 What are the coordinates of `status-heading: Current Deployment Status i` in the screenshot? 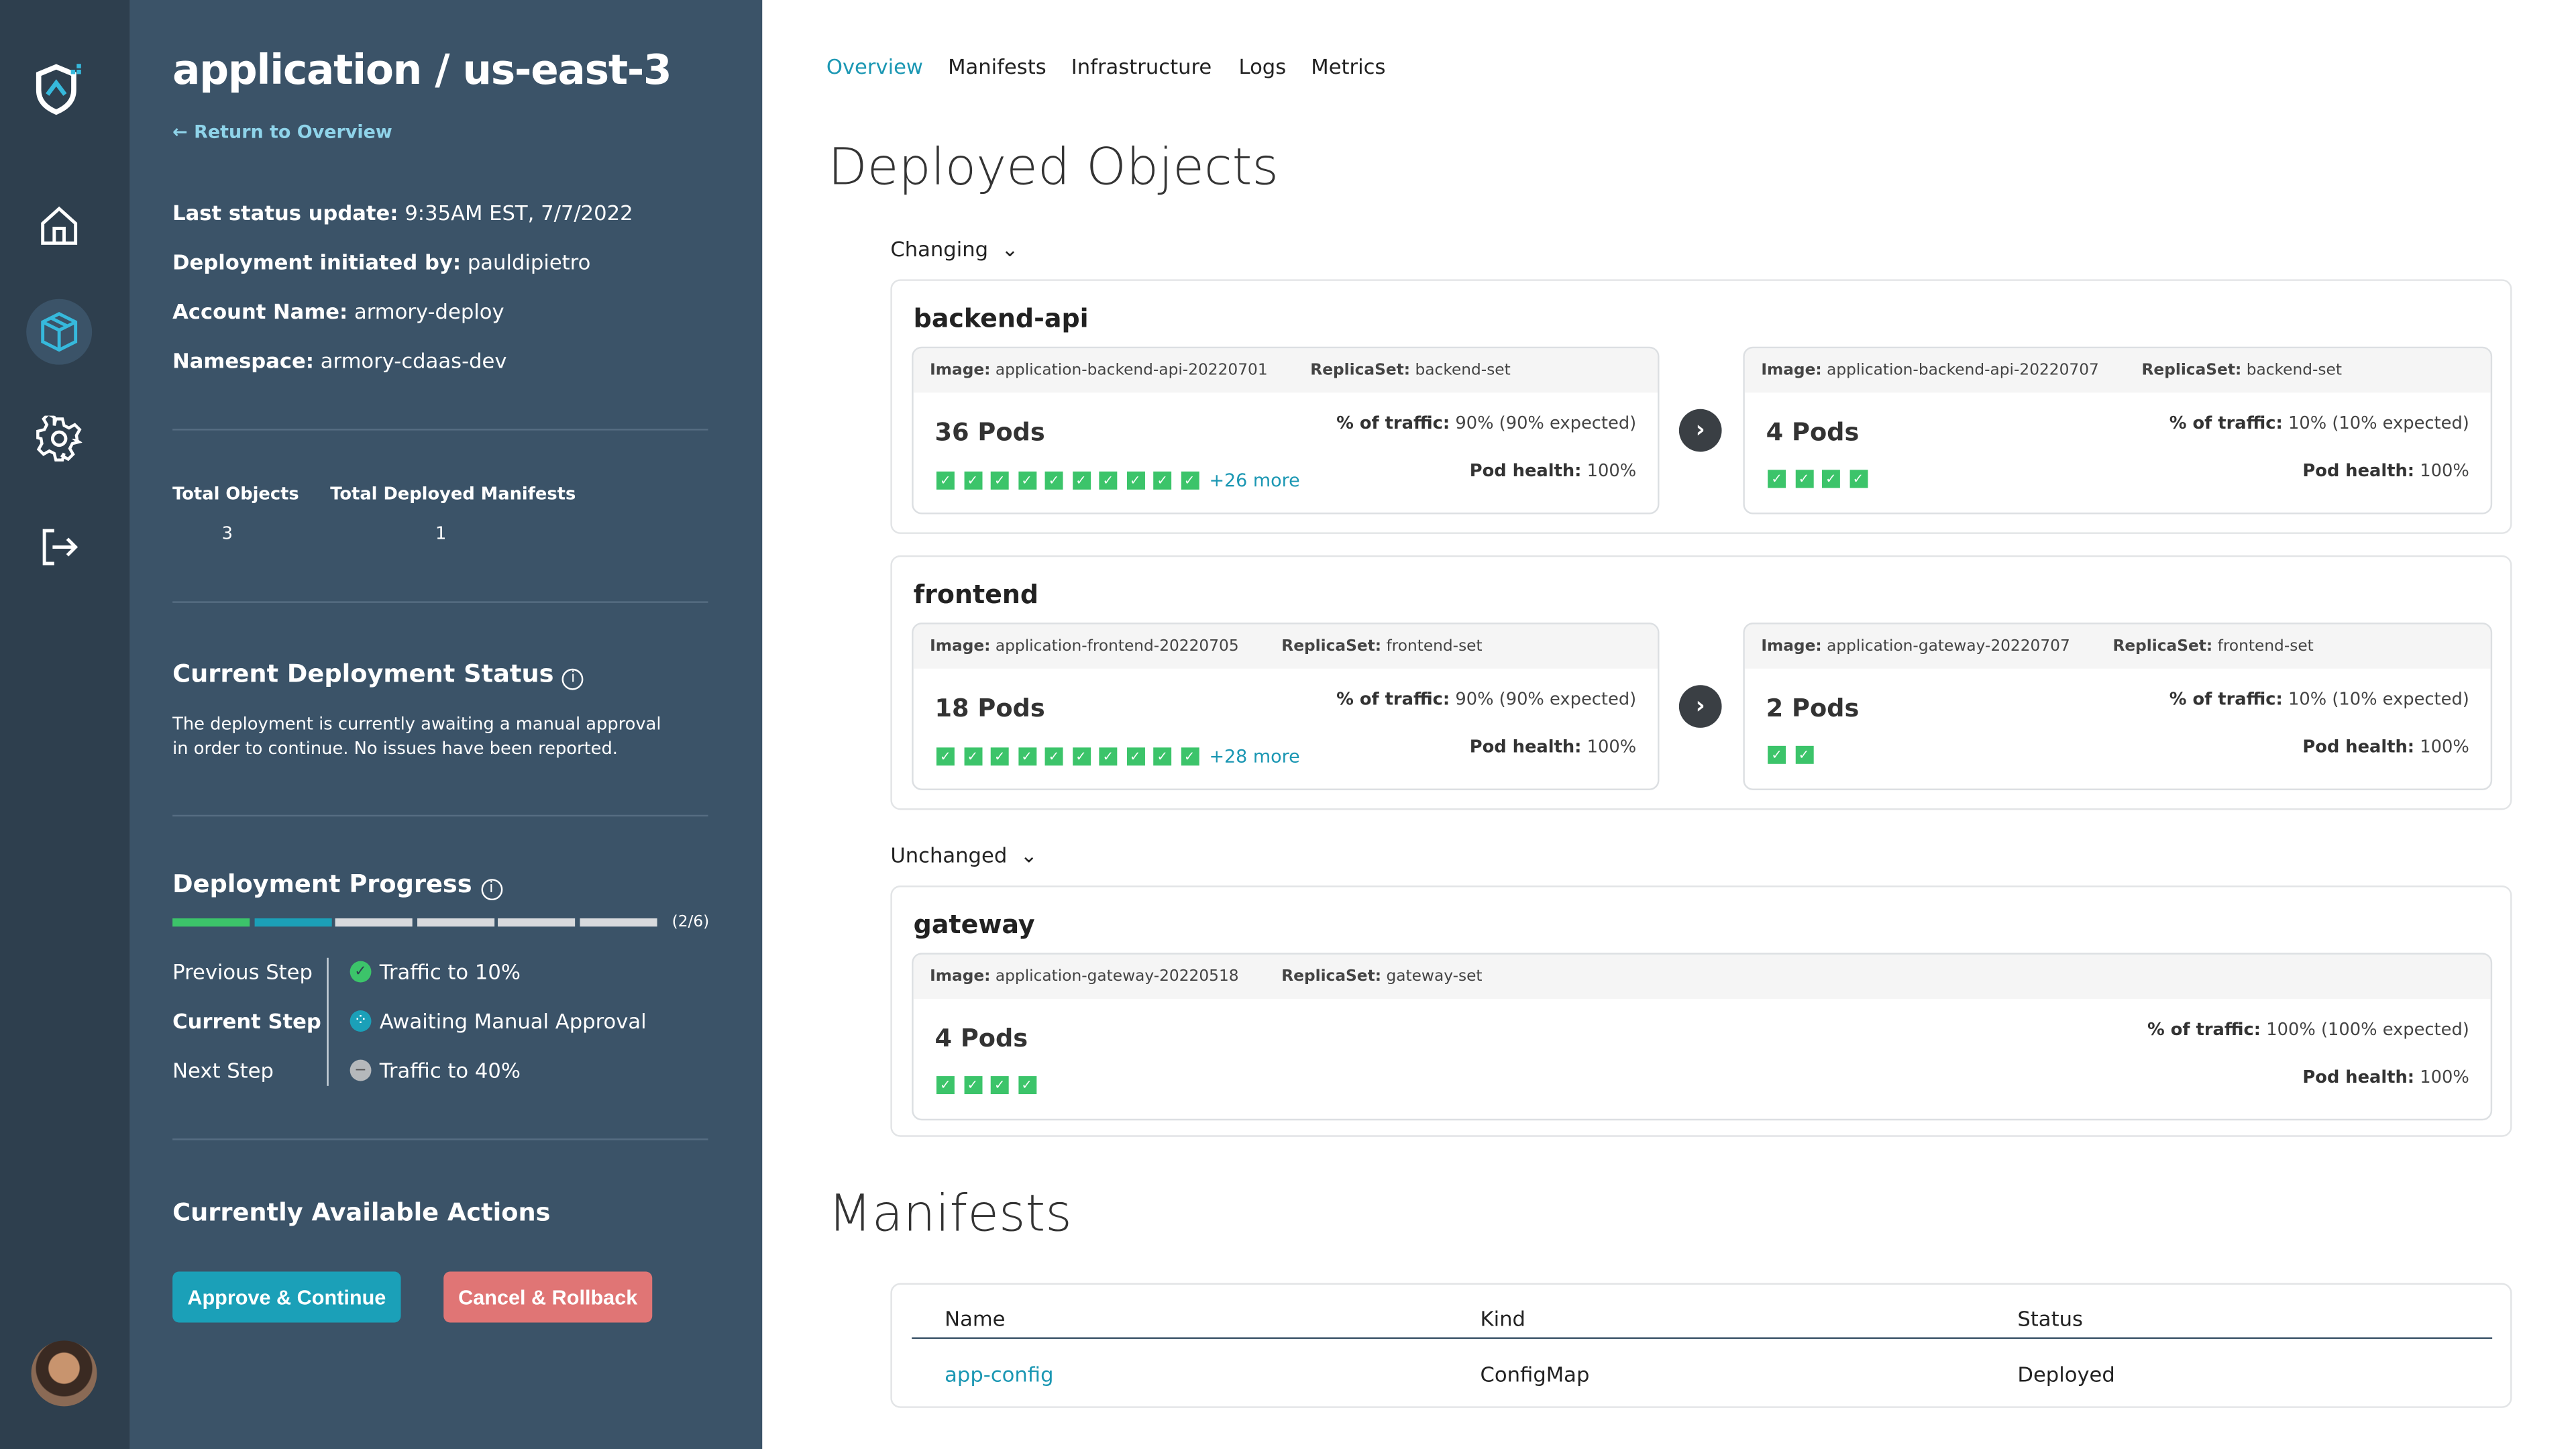 It's located at (378, 674).